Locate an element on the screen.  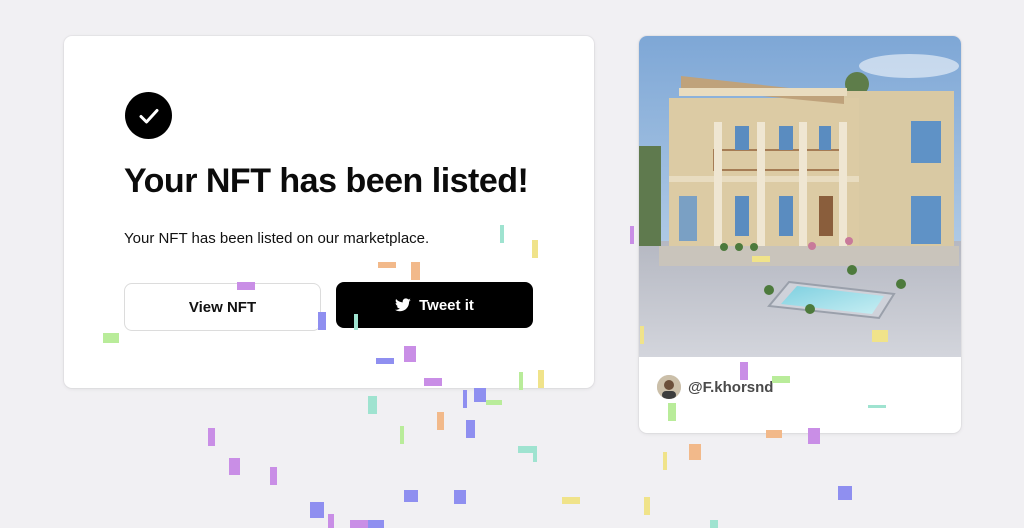
tweet-it-label: Tweet it is located at coordinates (446, 305).